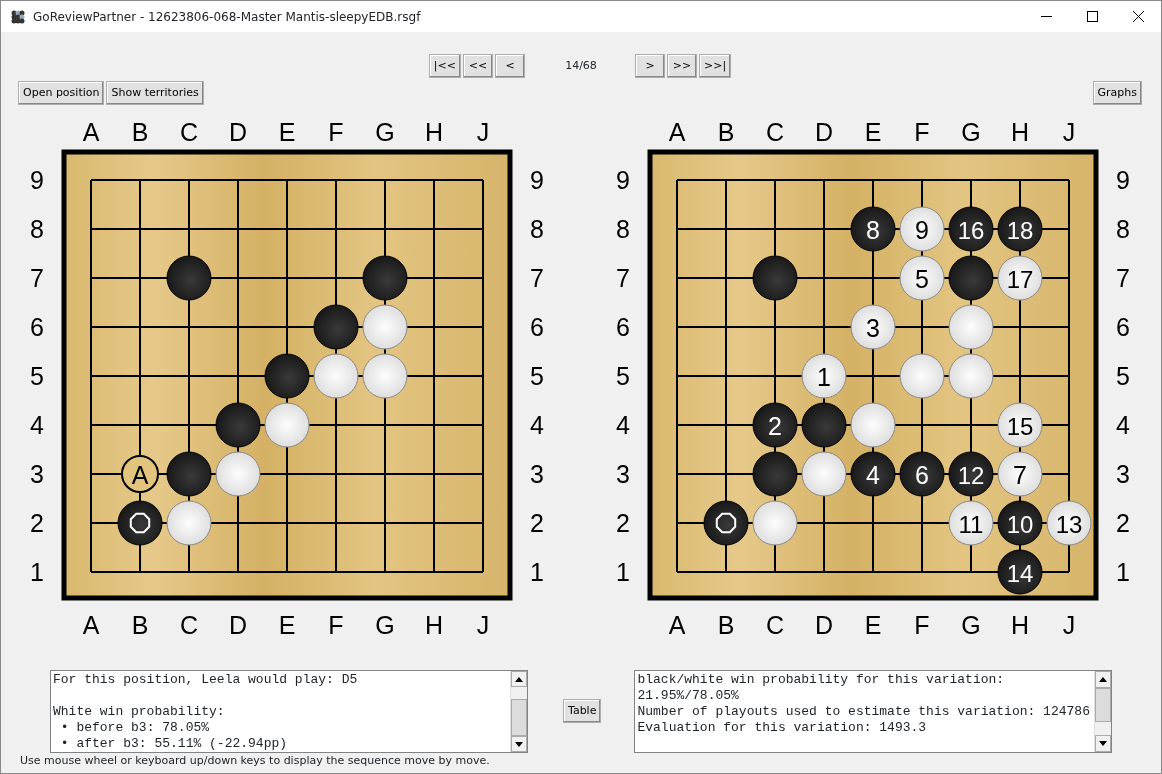 The width and height of the screenshot is (1162, 774). I want to click on text-box: black/white win probability for this variation: 21.95%/78.05% Number of playouts used to estimate this variation: 124786 Evaluation for this variation: 1493.3, so click(873, 711).